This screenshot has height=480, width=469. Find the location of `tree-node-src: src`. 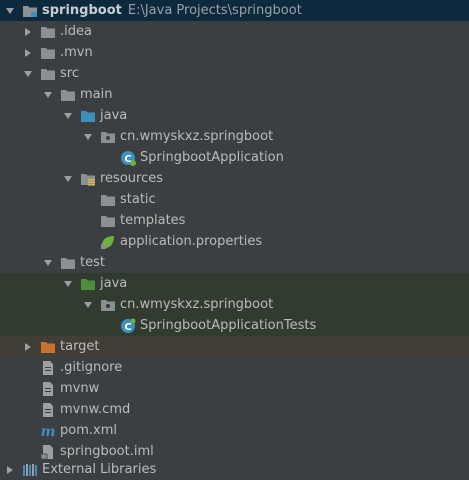

tree-node-src: src is located at coordinates (234, 73).